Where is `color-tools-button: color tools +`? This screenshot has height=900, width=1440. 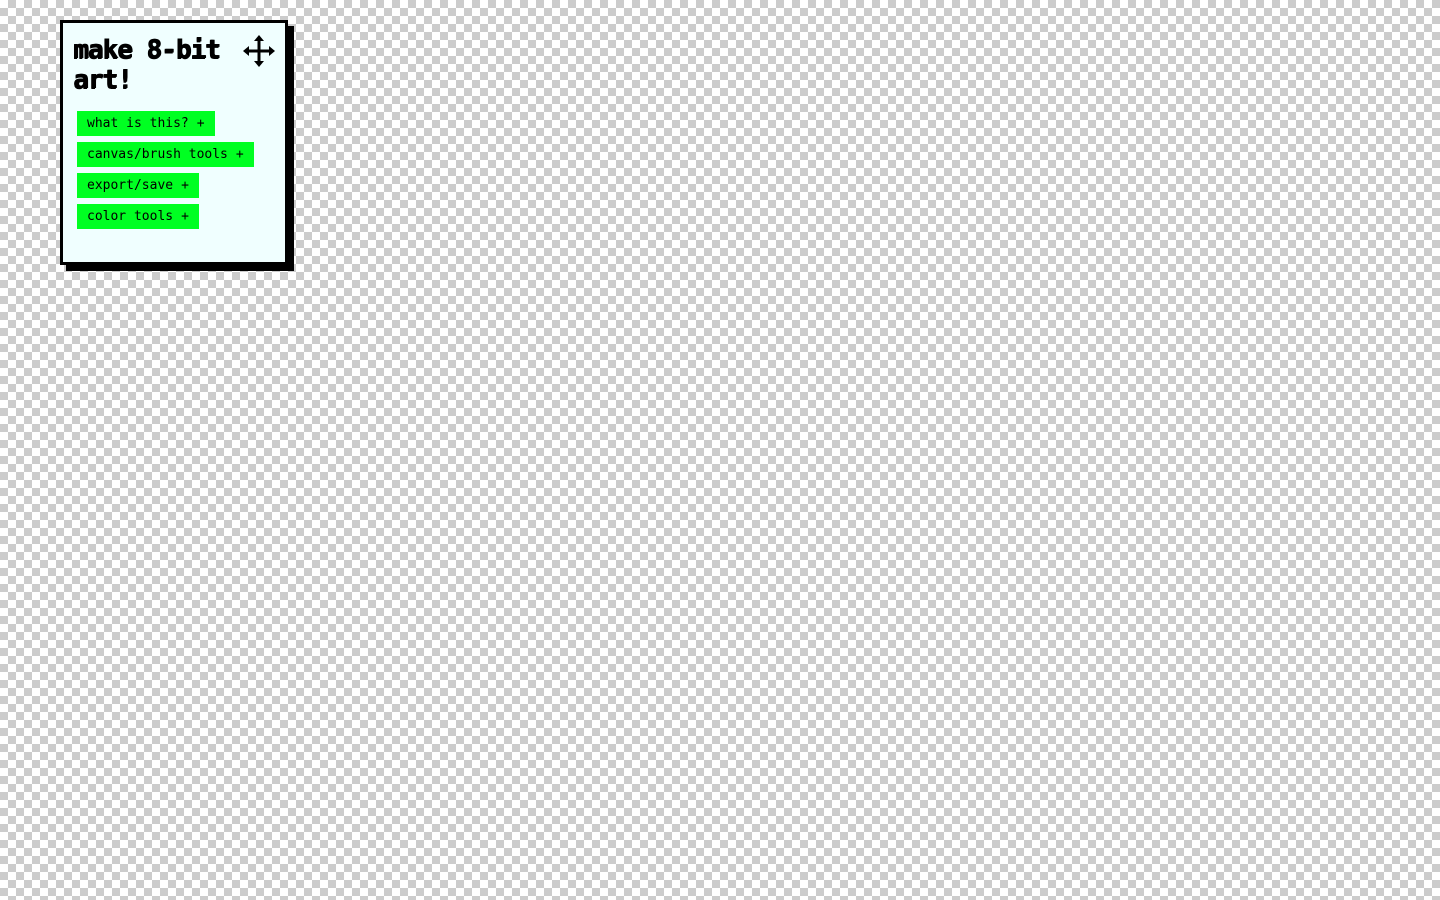
color-tools-button: color tools + is located at coordinates (138, 216).